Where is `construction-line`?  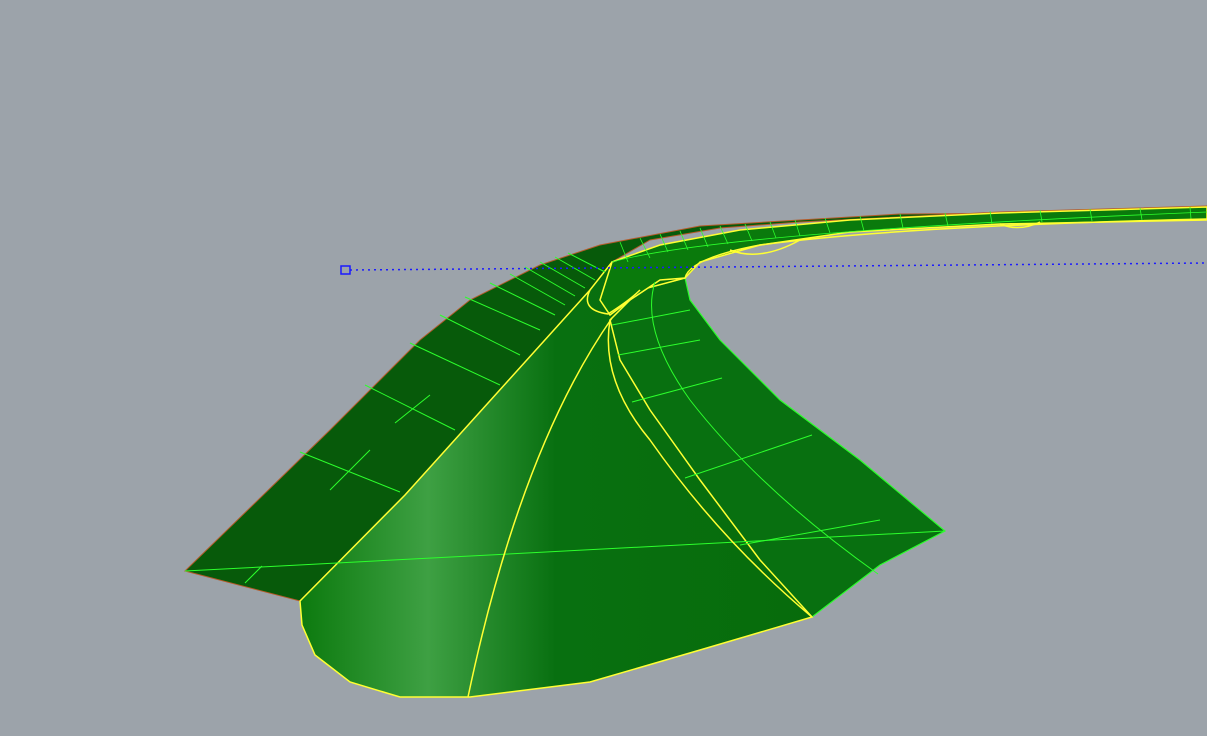 construction-line is located at coordinates (773, 268).